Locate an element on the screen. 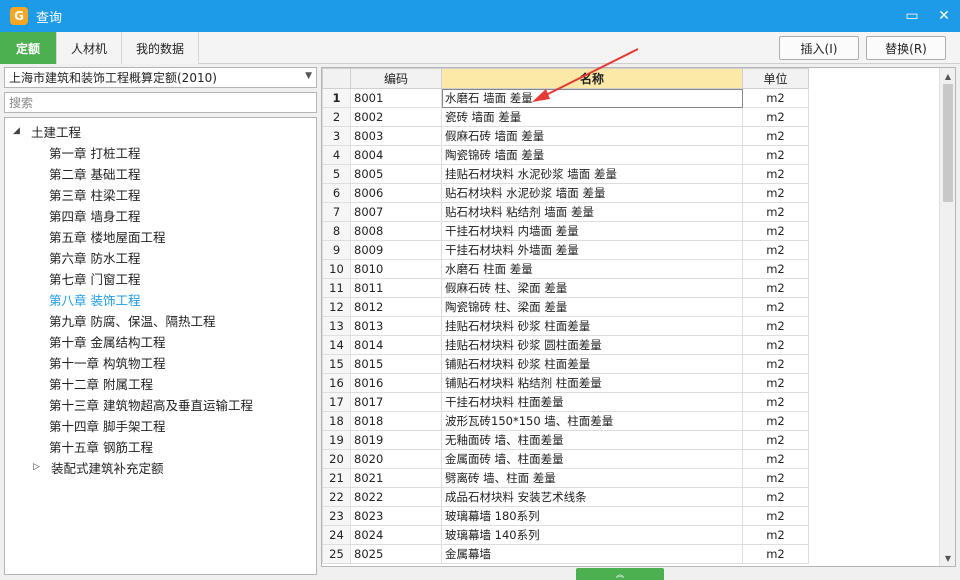 Image resolution: width=960 pixels, height=580 pixels. tree-node-chapter: 第十二章 附属工程 is located at coordinates (101, 383).